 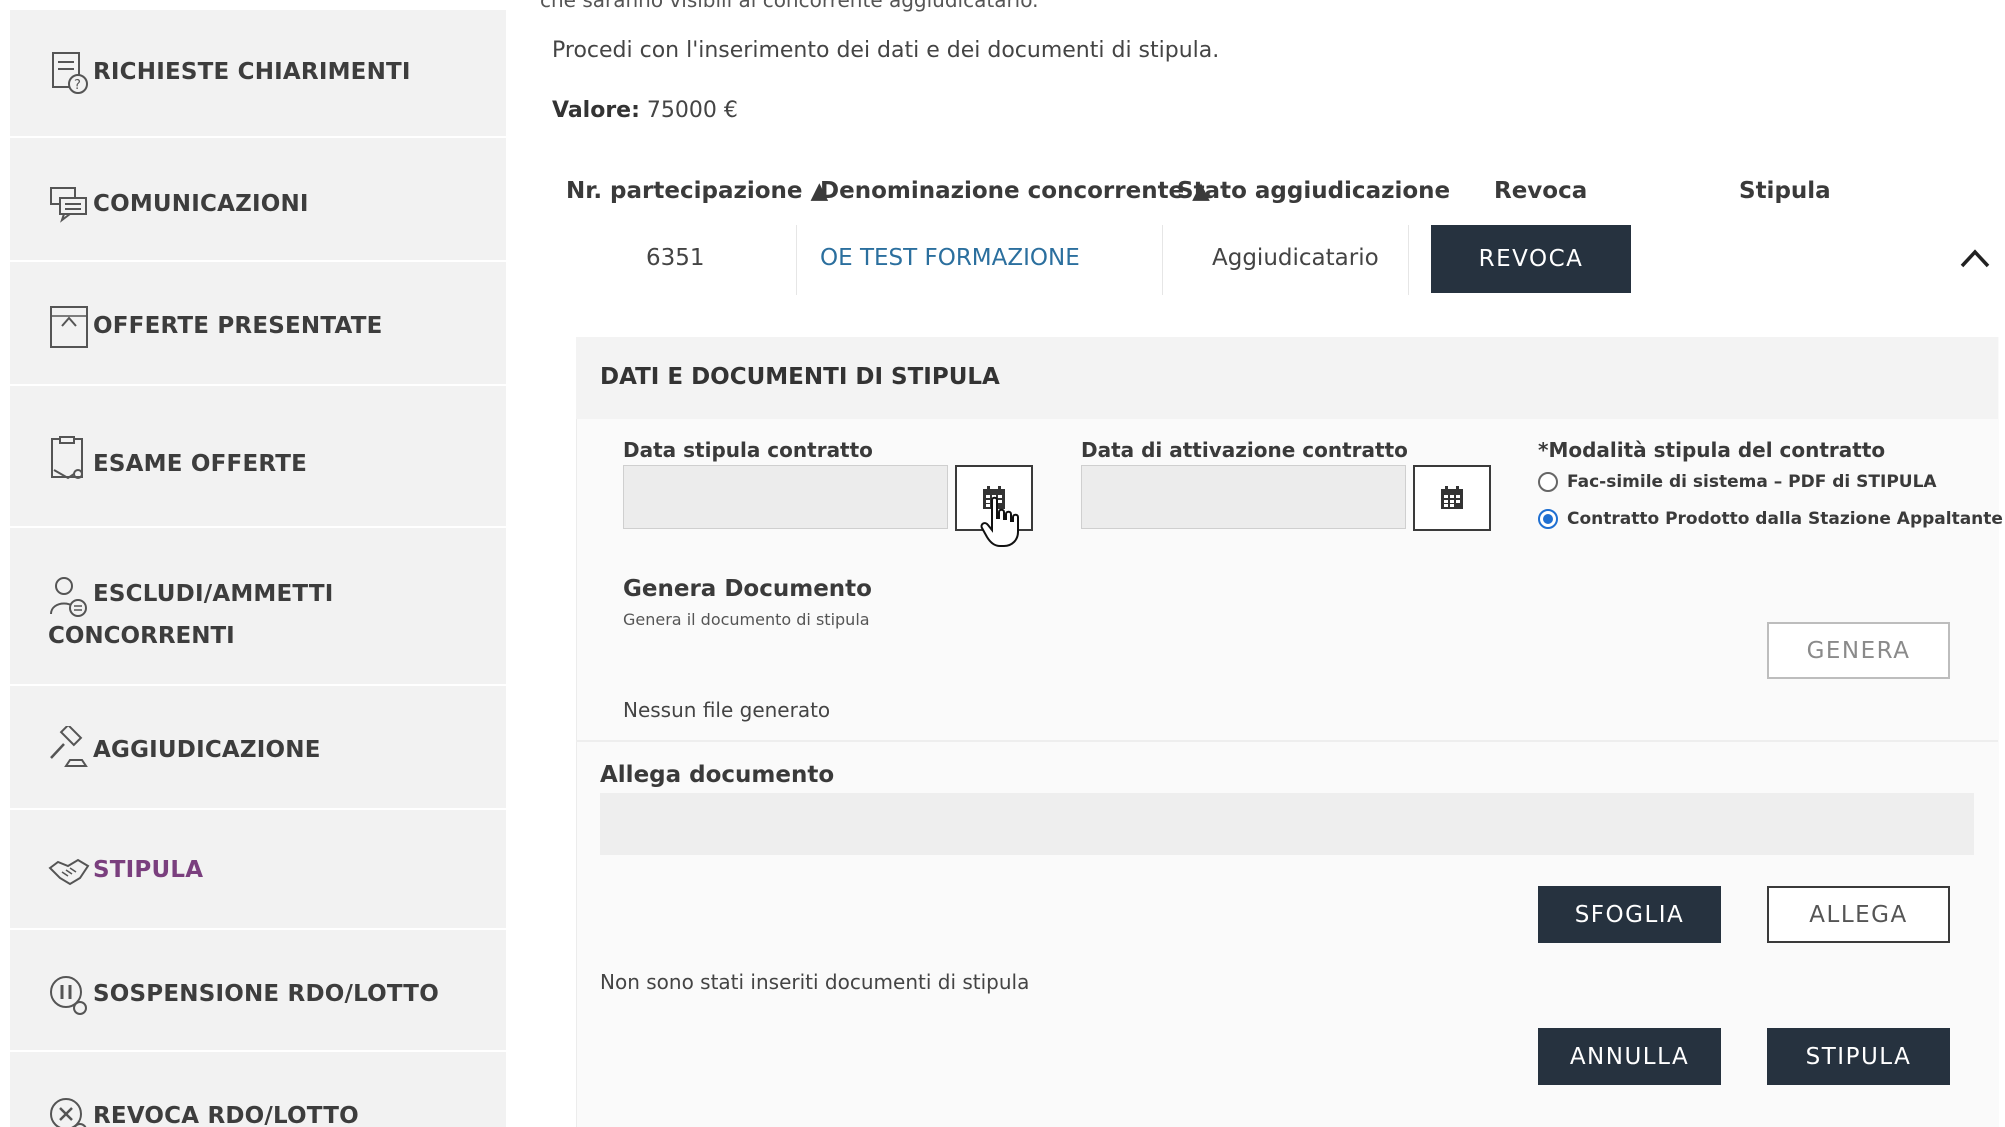 I want to click on data-attivazione-label: Data di attivazione contratto, so click(x=1244, y=450).